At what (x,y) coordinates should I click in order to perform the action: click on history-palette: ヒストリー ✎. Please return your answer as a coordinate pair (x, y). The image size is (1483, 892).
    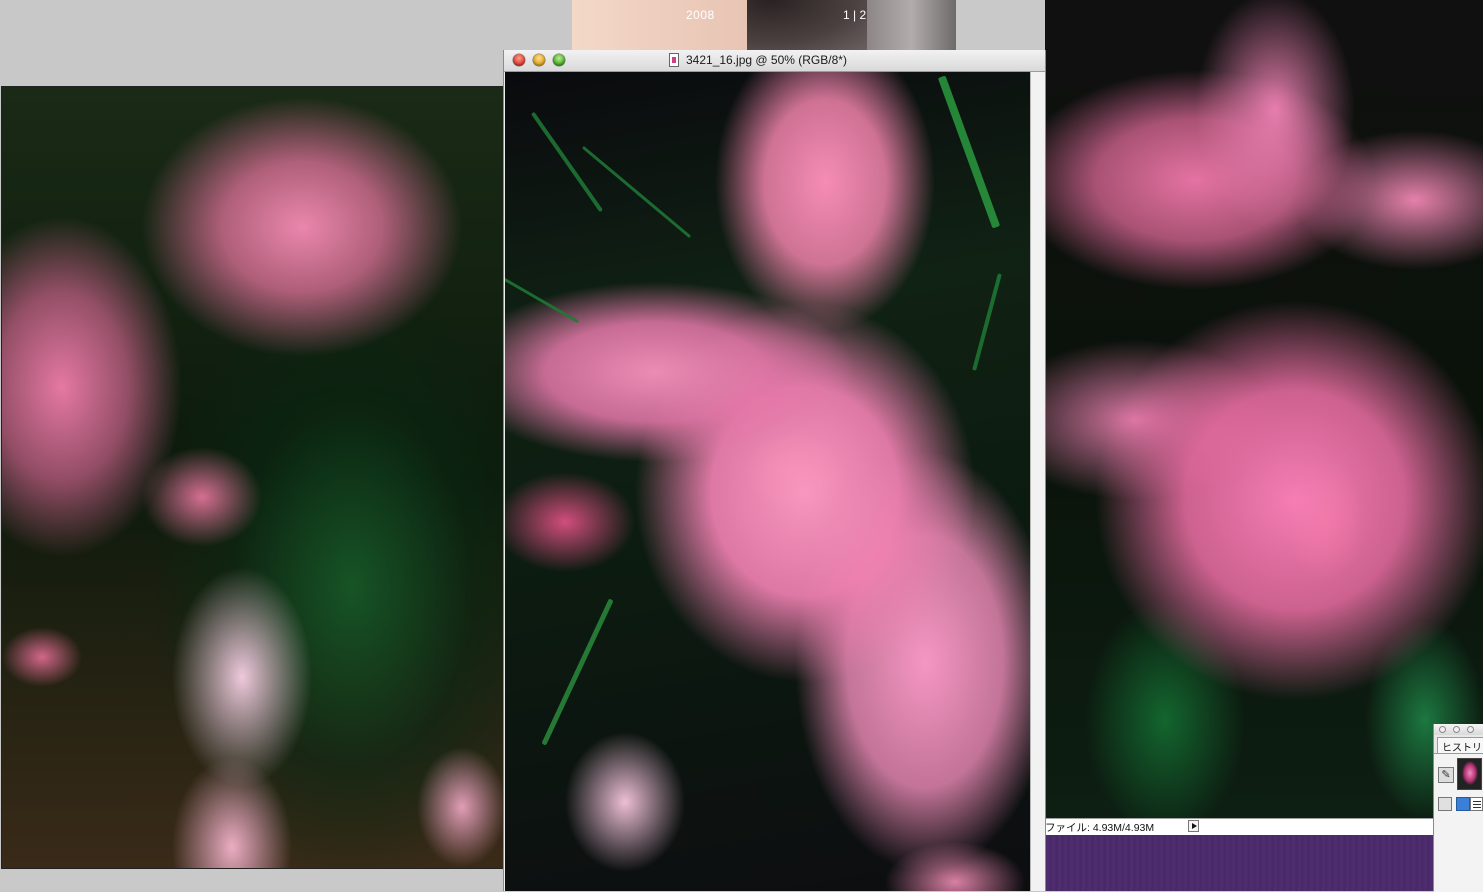
    Looking at the image, I should click on (1458, 808).